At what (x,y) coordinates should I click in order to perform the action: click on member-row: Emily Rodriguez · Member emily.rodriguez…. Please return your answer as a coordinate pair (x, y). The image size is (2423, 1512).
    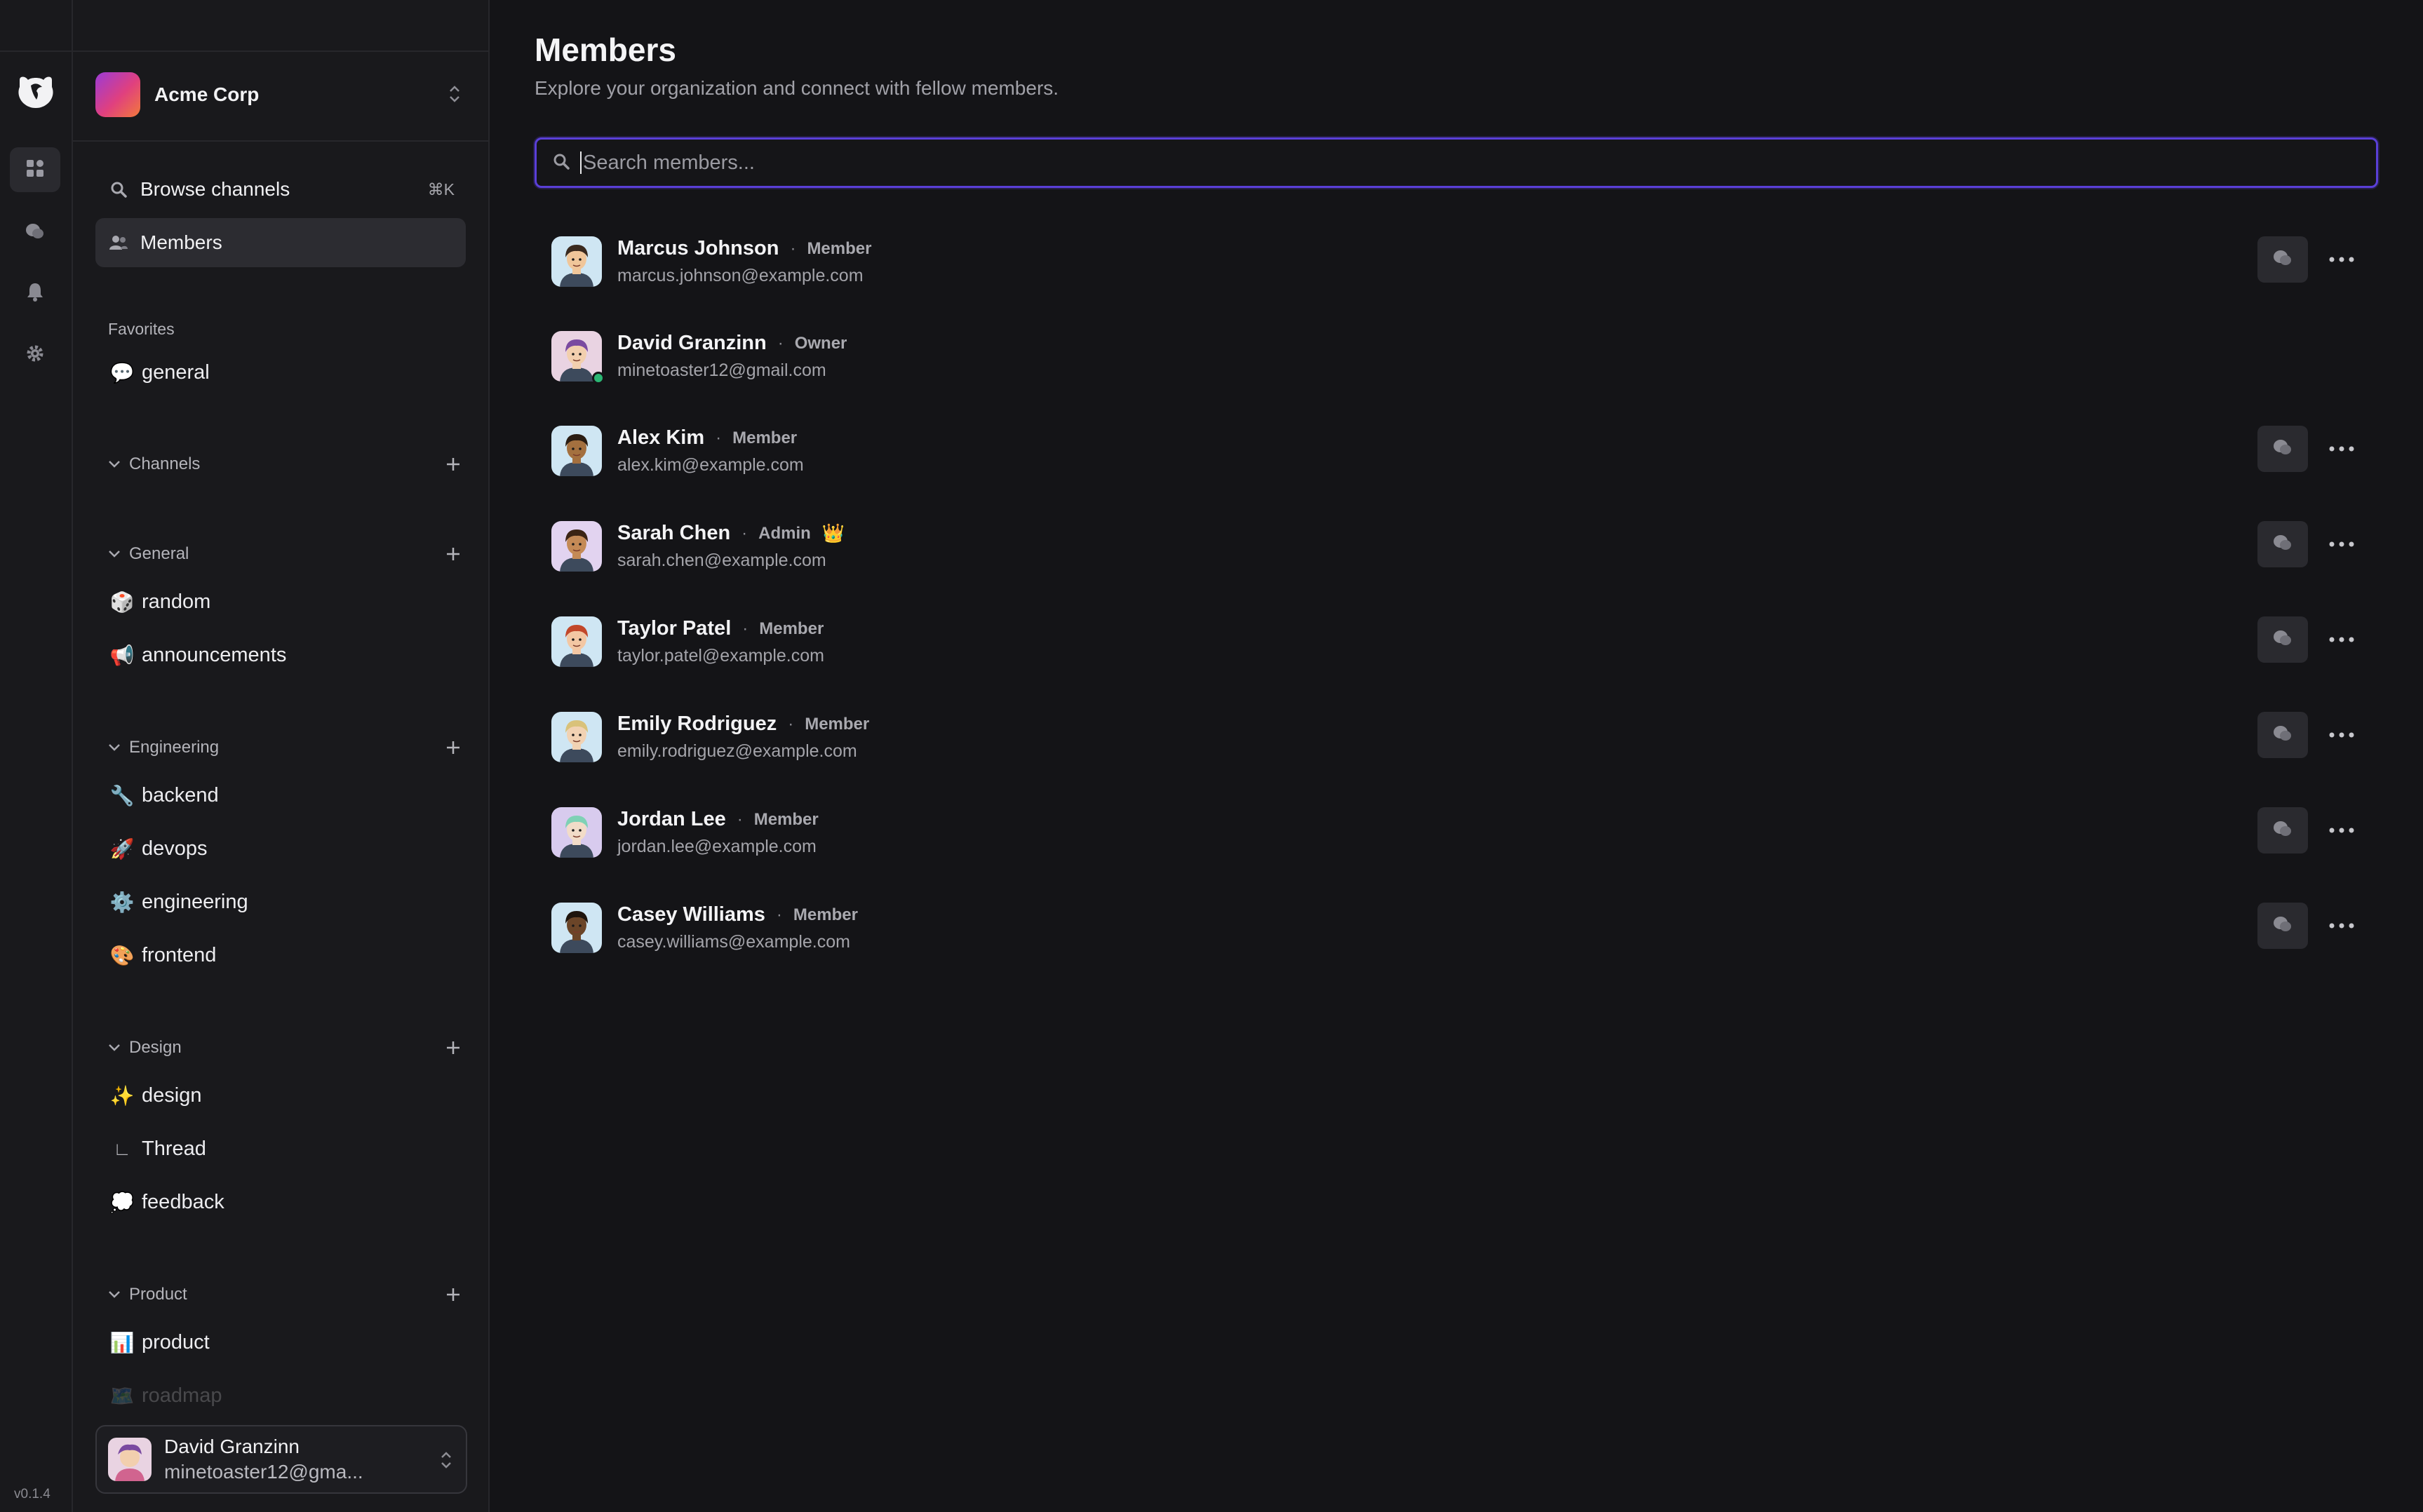
    Looking at the image, I should click on (1459, 737).